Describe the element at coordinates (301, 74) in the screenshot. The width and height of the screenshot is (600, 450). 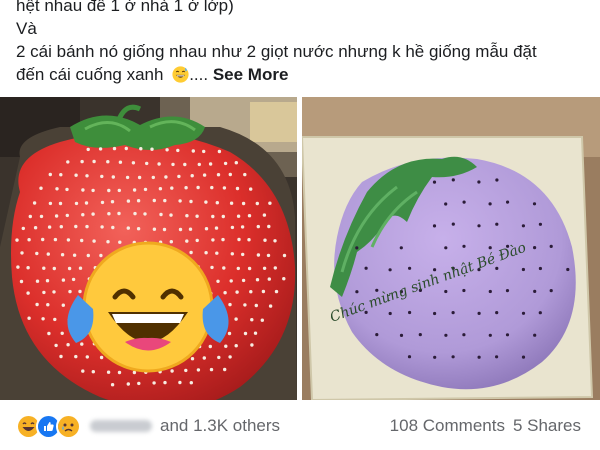
I see `post-text-line-last: đến cái cuống xanh .... See More` at that location.